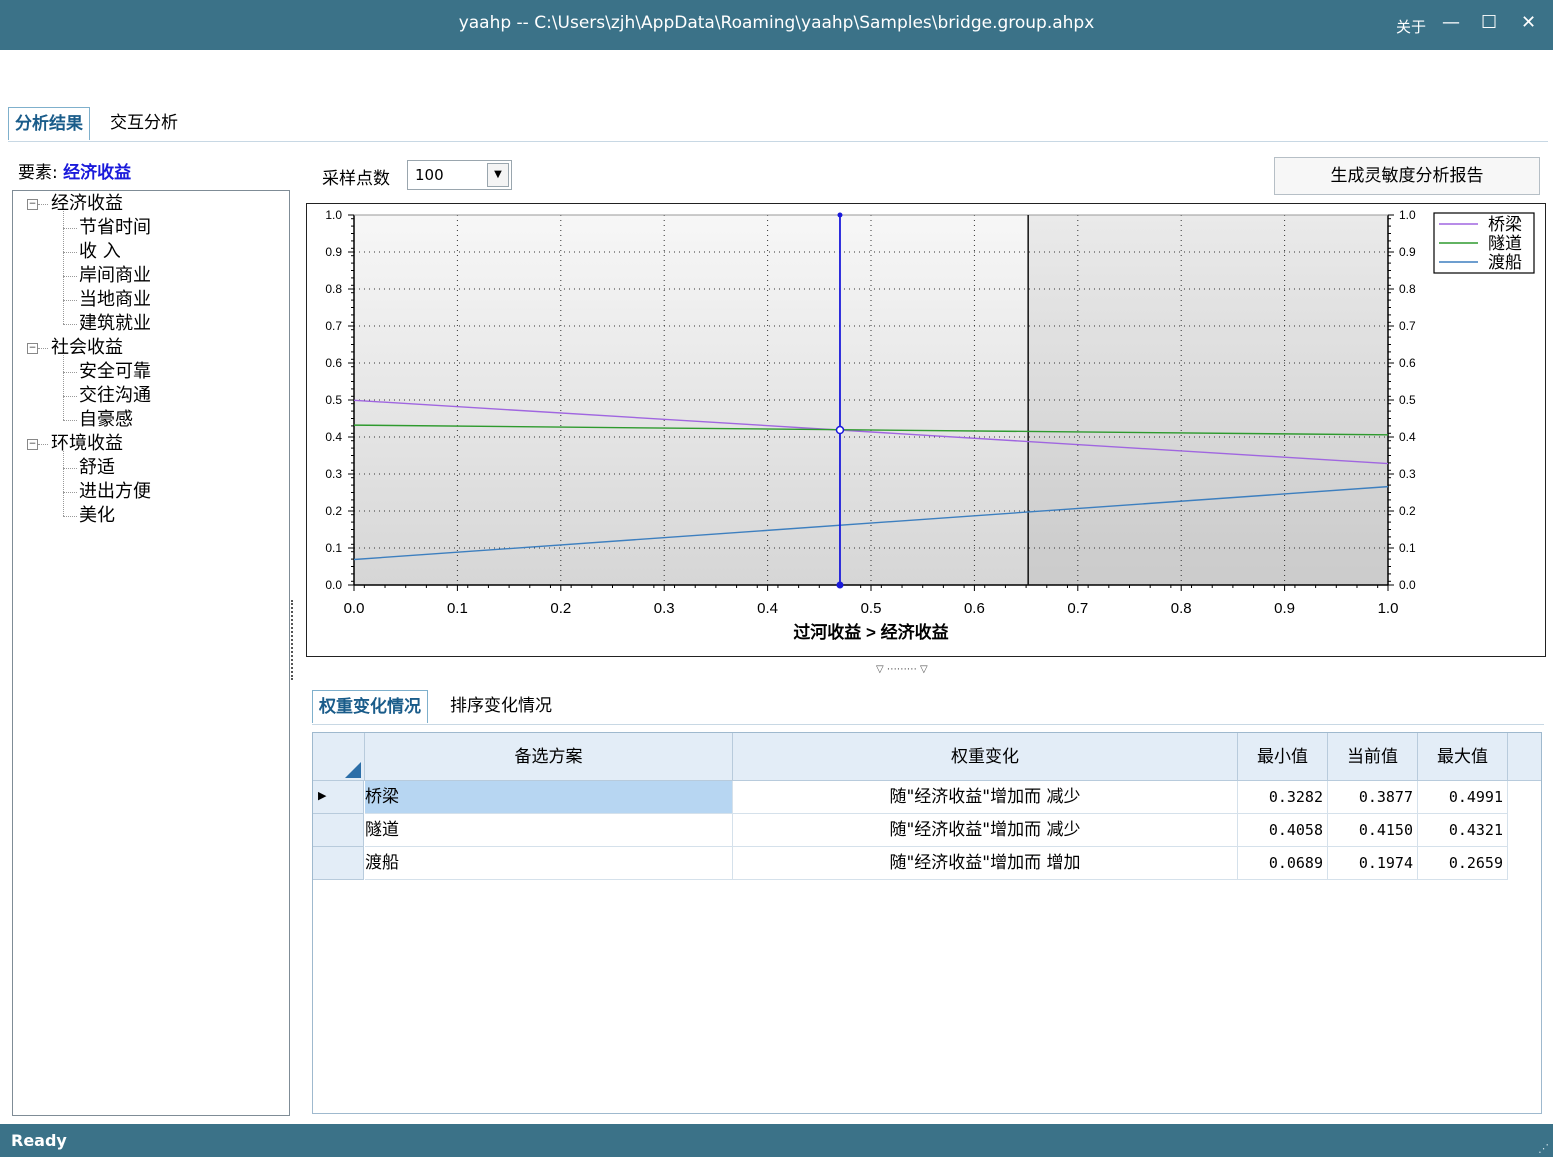 The height and width of the screenshot is (1157, 1553). I want to click on legend-label: 桥梁, so click(1505, 224).